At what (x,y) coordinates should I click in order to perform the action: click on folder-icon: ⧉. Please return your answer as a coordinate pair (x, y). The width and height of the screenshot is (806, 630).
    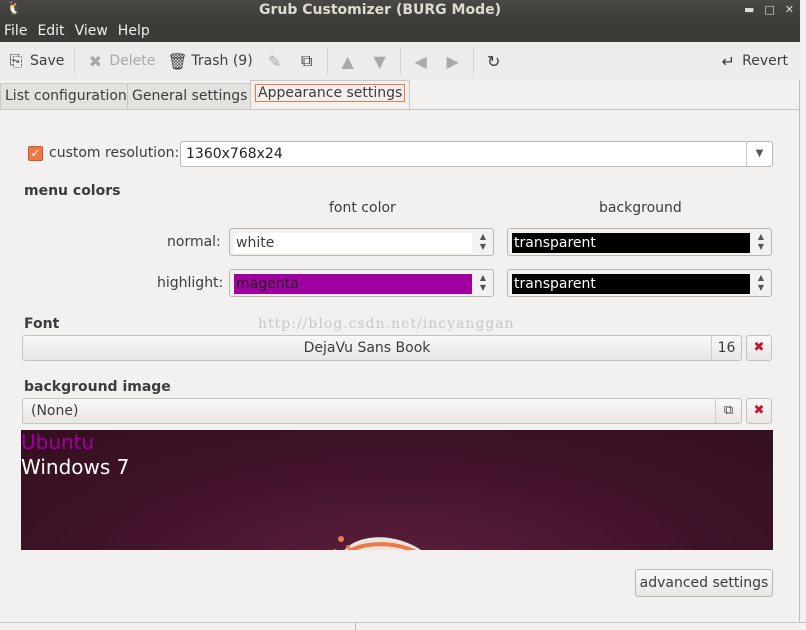
    Looking at the image, I should click on (728, 411).